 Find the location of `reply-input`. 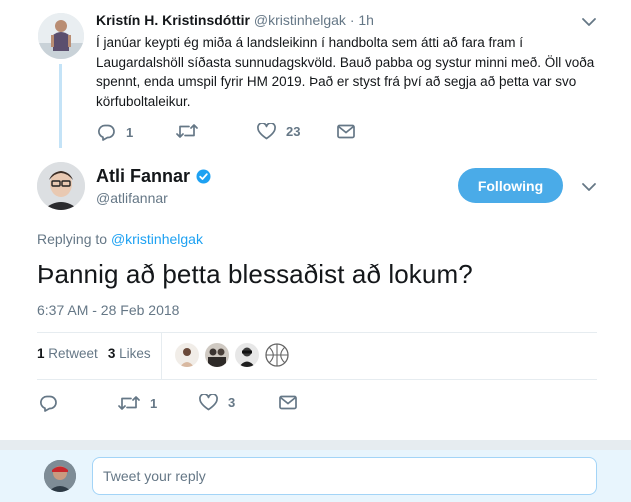

reply-input is located at coordinates (344, 476).